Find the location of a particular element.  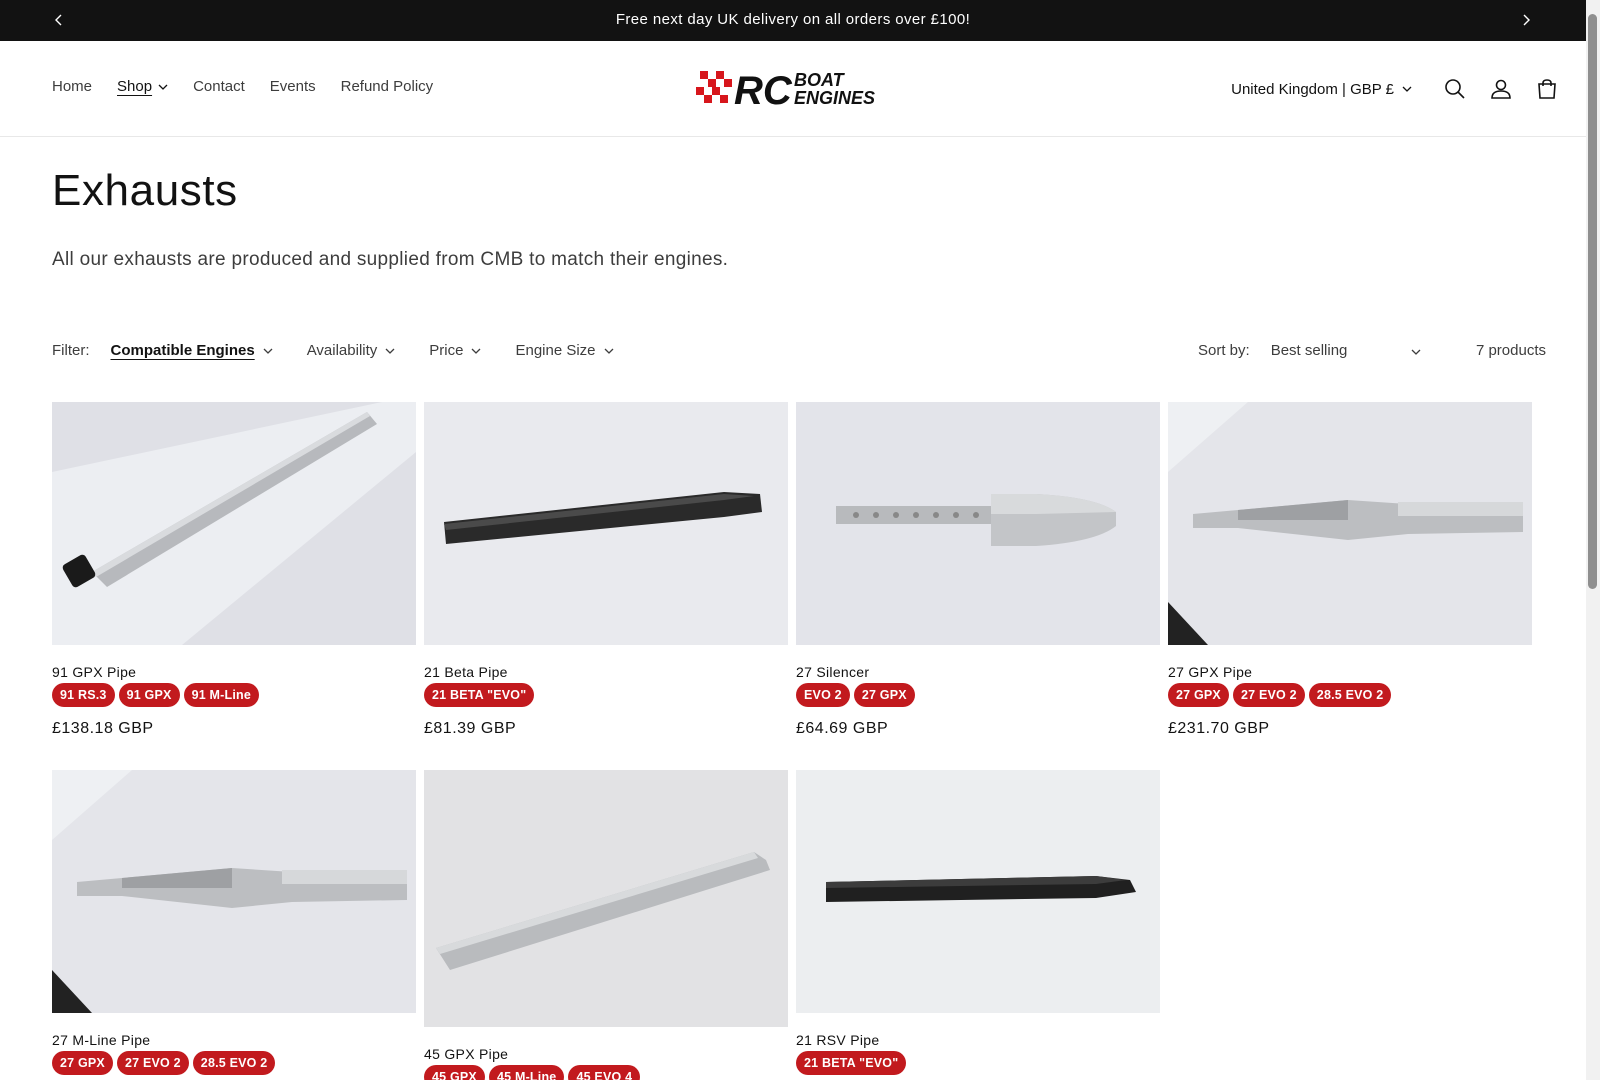

badge-list: 45 GPX 45 M-Line 45 EVO 4 is located at coordinates (606, 1072).